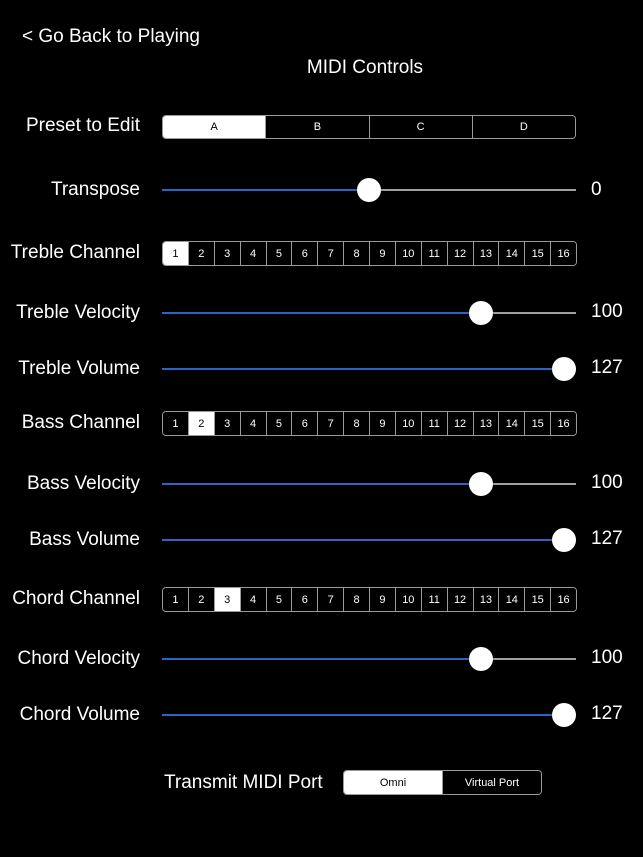  What do you see at coordinates (330, 423) in the screenshot?
I see `bass-channel-option-7: 7` at bounding box center [330, 423].